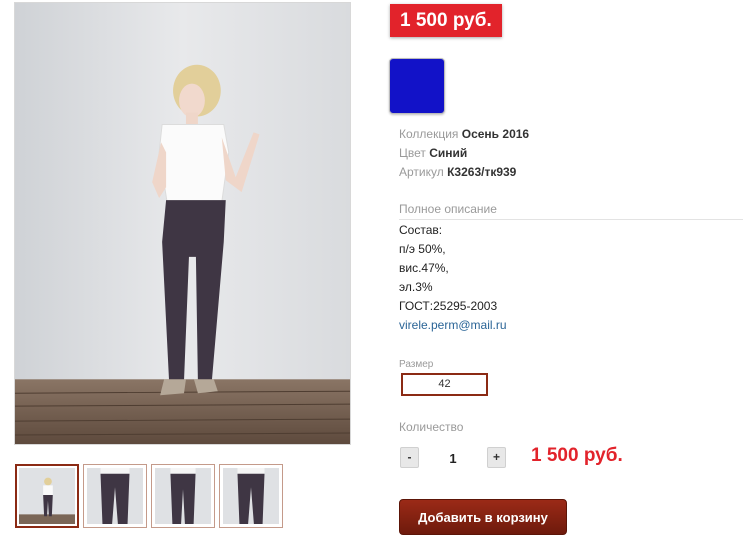 This screenshot has height=535, width=743. I want to click on thumb-pants-back-icon, so click(251, 496).